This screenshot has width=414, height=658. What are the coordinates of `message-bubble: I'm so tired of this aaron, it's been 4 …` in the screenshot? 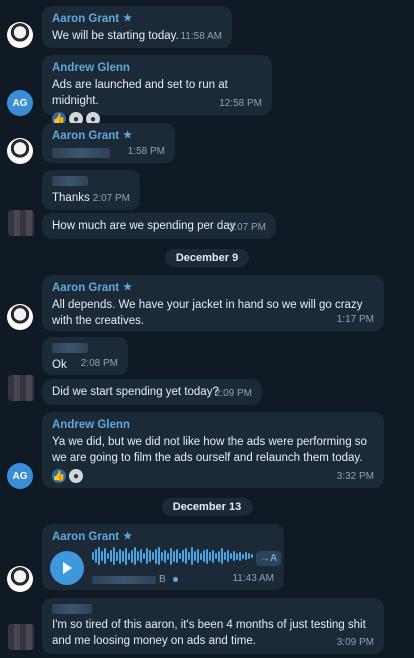 It's located at (213, 626).